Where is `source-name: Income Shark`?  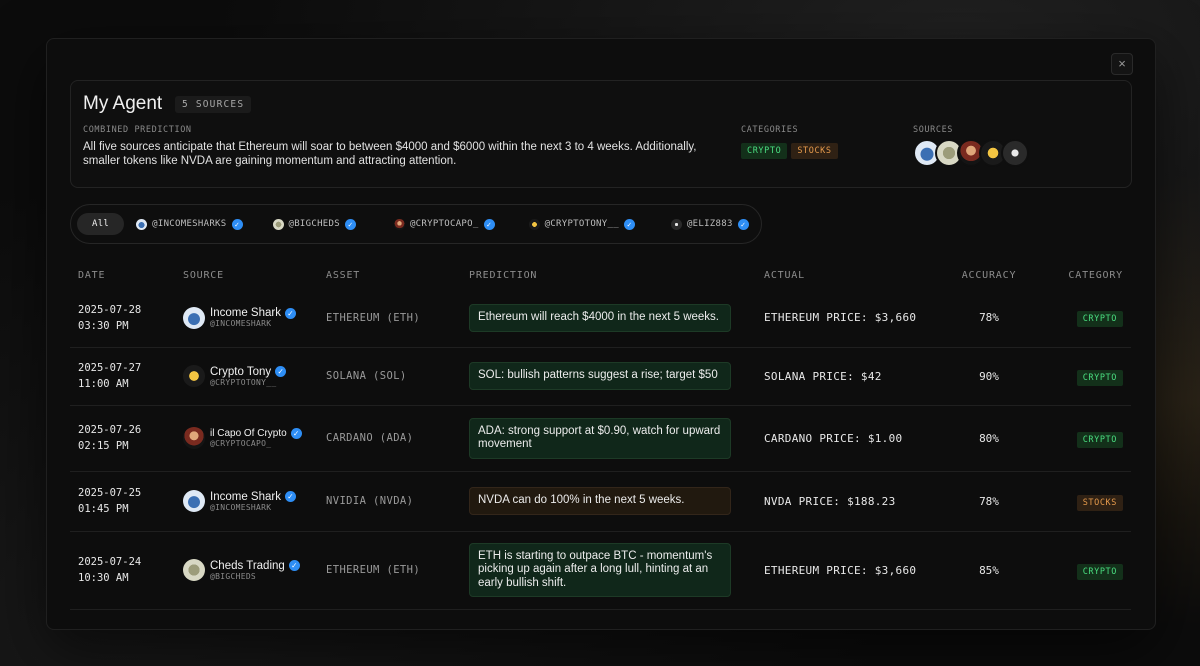 source-name: Income Shark is located at coordinates (245, 313).